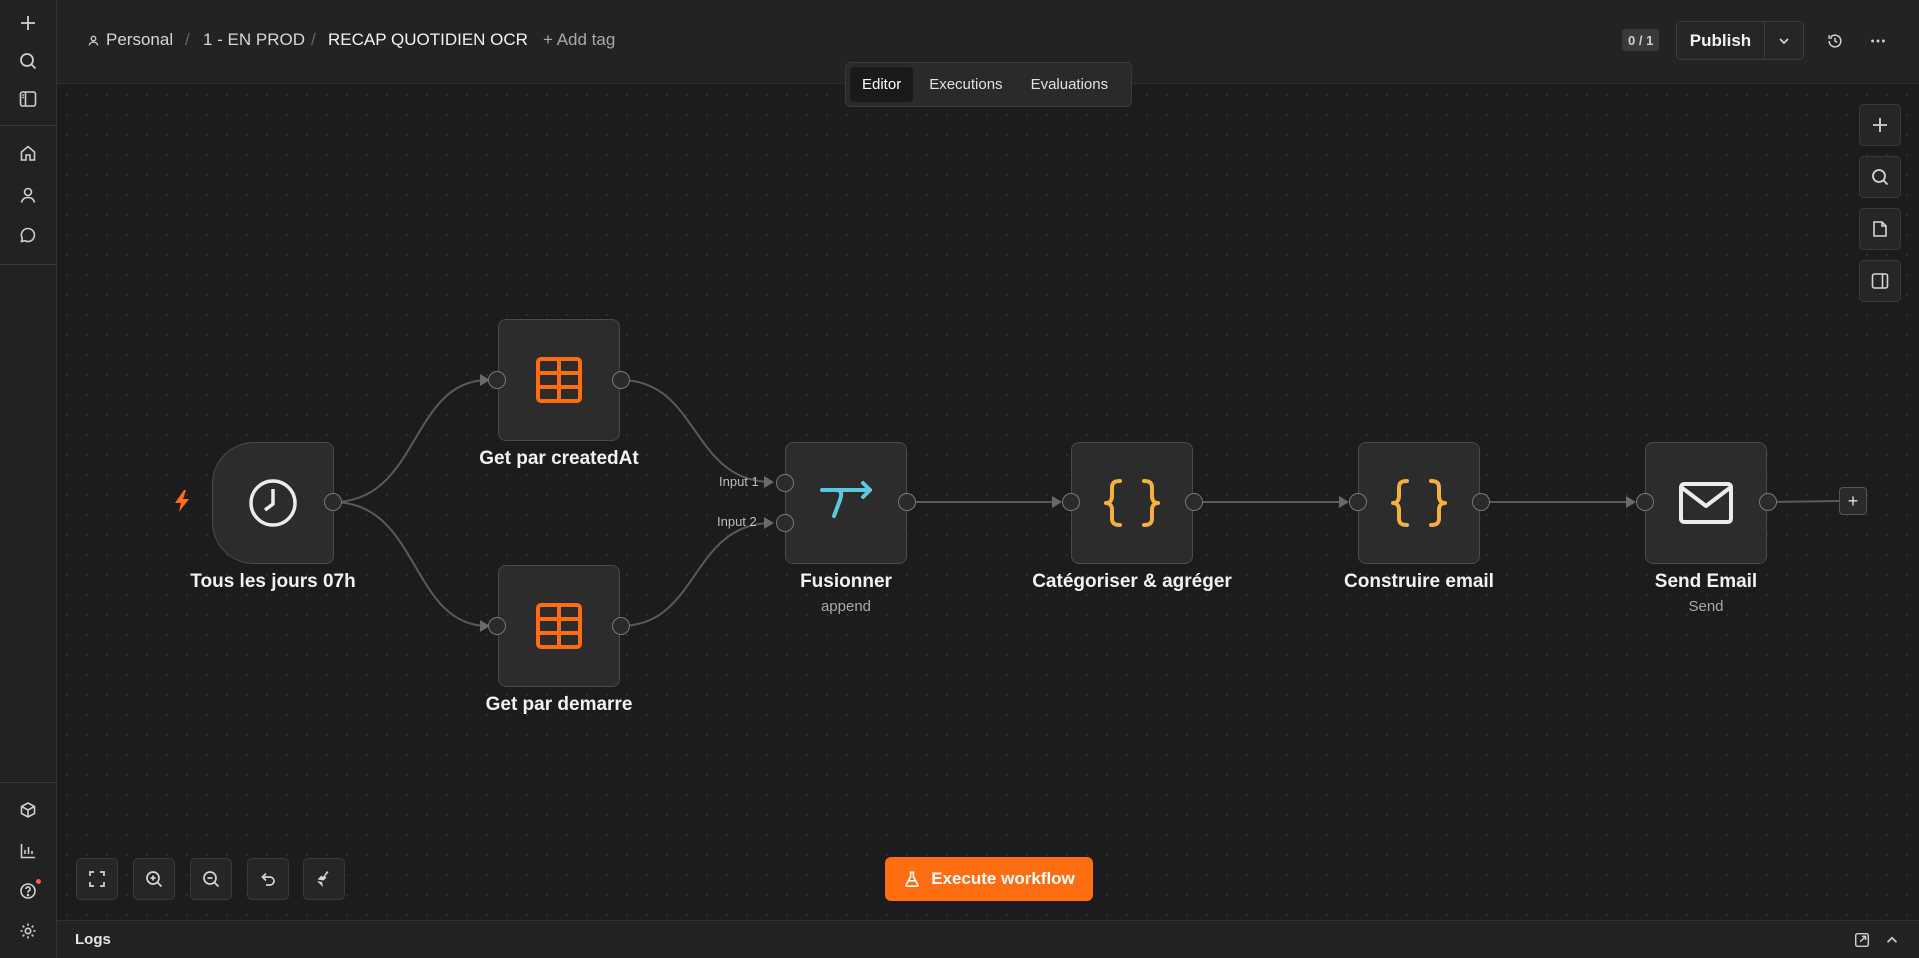 The width and height of the screenshot is (1919, 958). What do you see at coordinates (1003, 878) in the screenshot?
I see `execute-workflow-label: Execute workflow` at bounding box center [1003, 878].